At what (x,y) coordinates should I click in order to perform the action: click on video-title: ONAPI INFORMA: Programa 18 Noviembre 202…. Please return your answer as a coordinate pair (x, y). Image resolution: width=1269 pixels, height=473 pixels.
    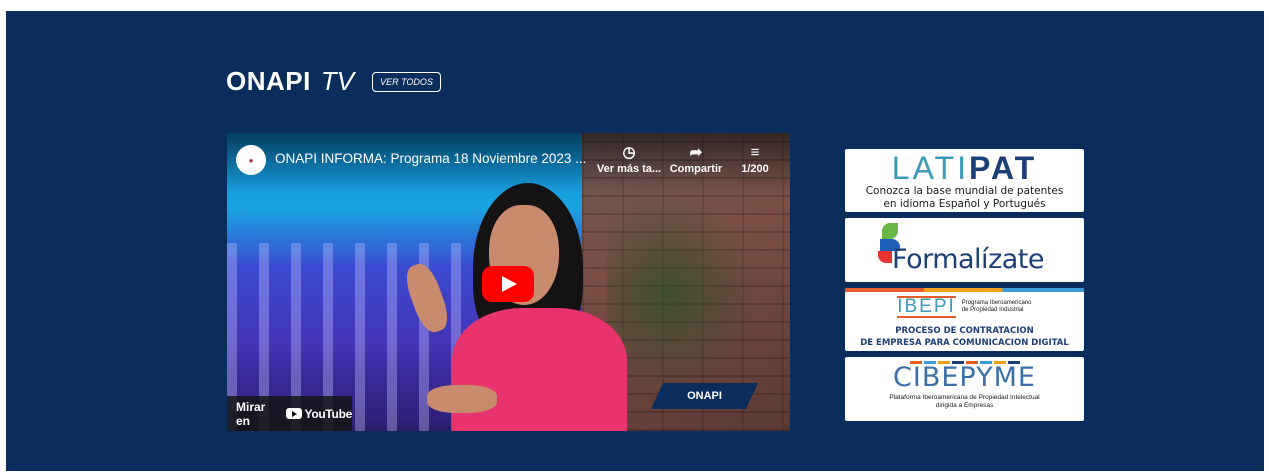
    Looking at the image, I should click on (431, 158).